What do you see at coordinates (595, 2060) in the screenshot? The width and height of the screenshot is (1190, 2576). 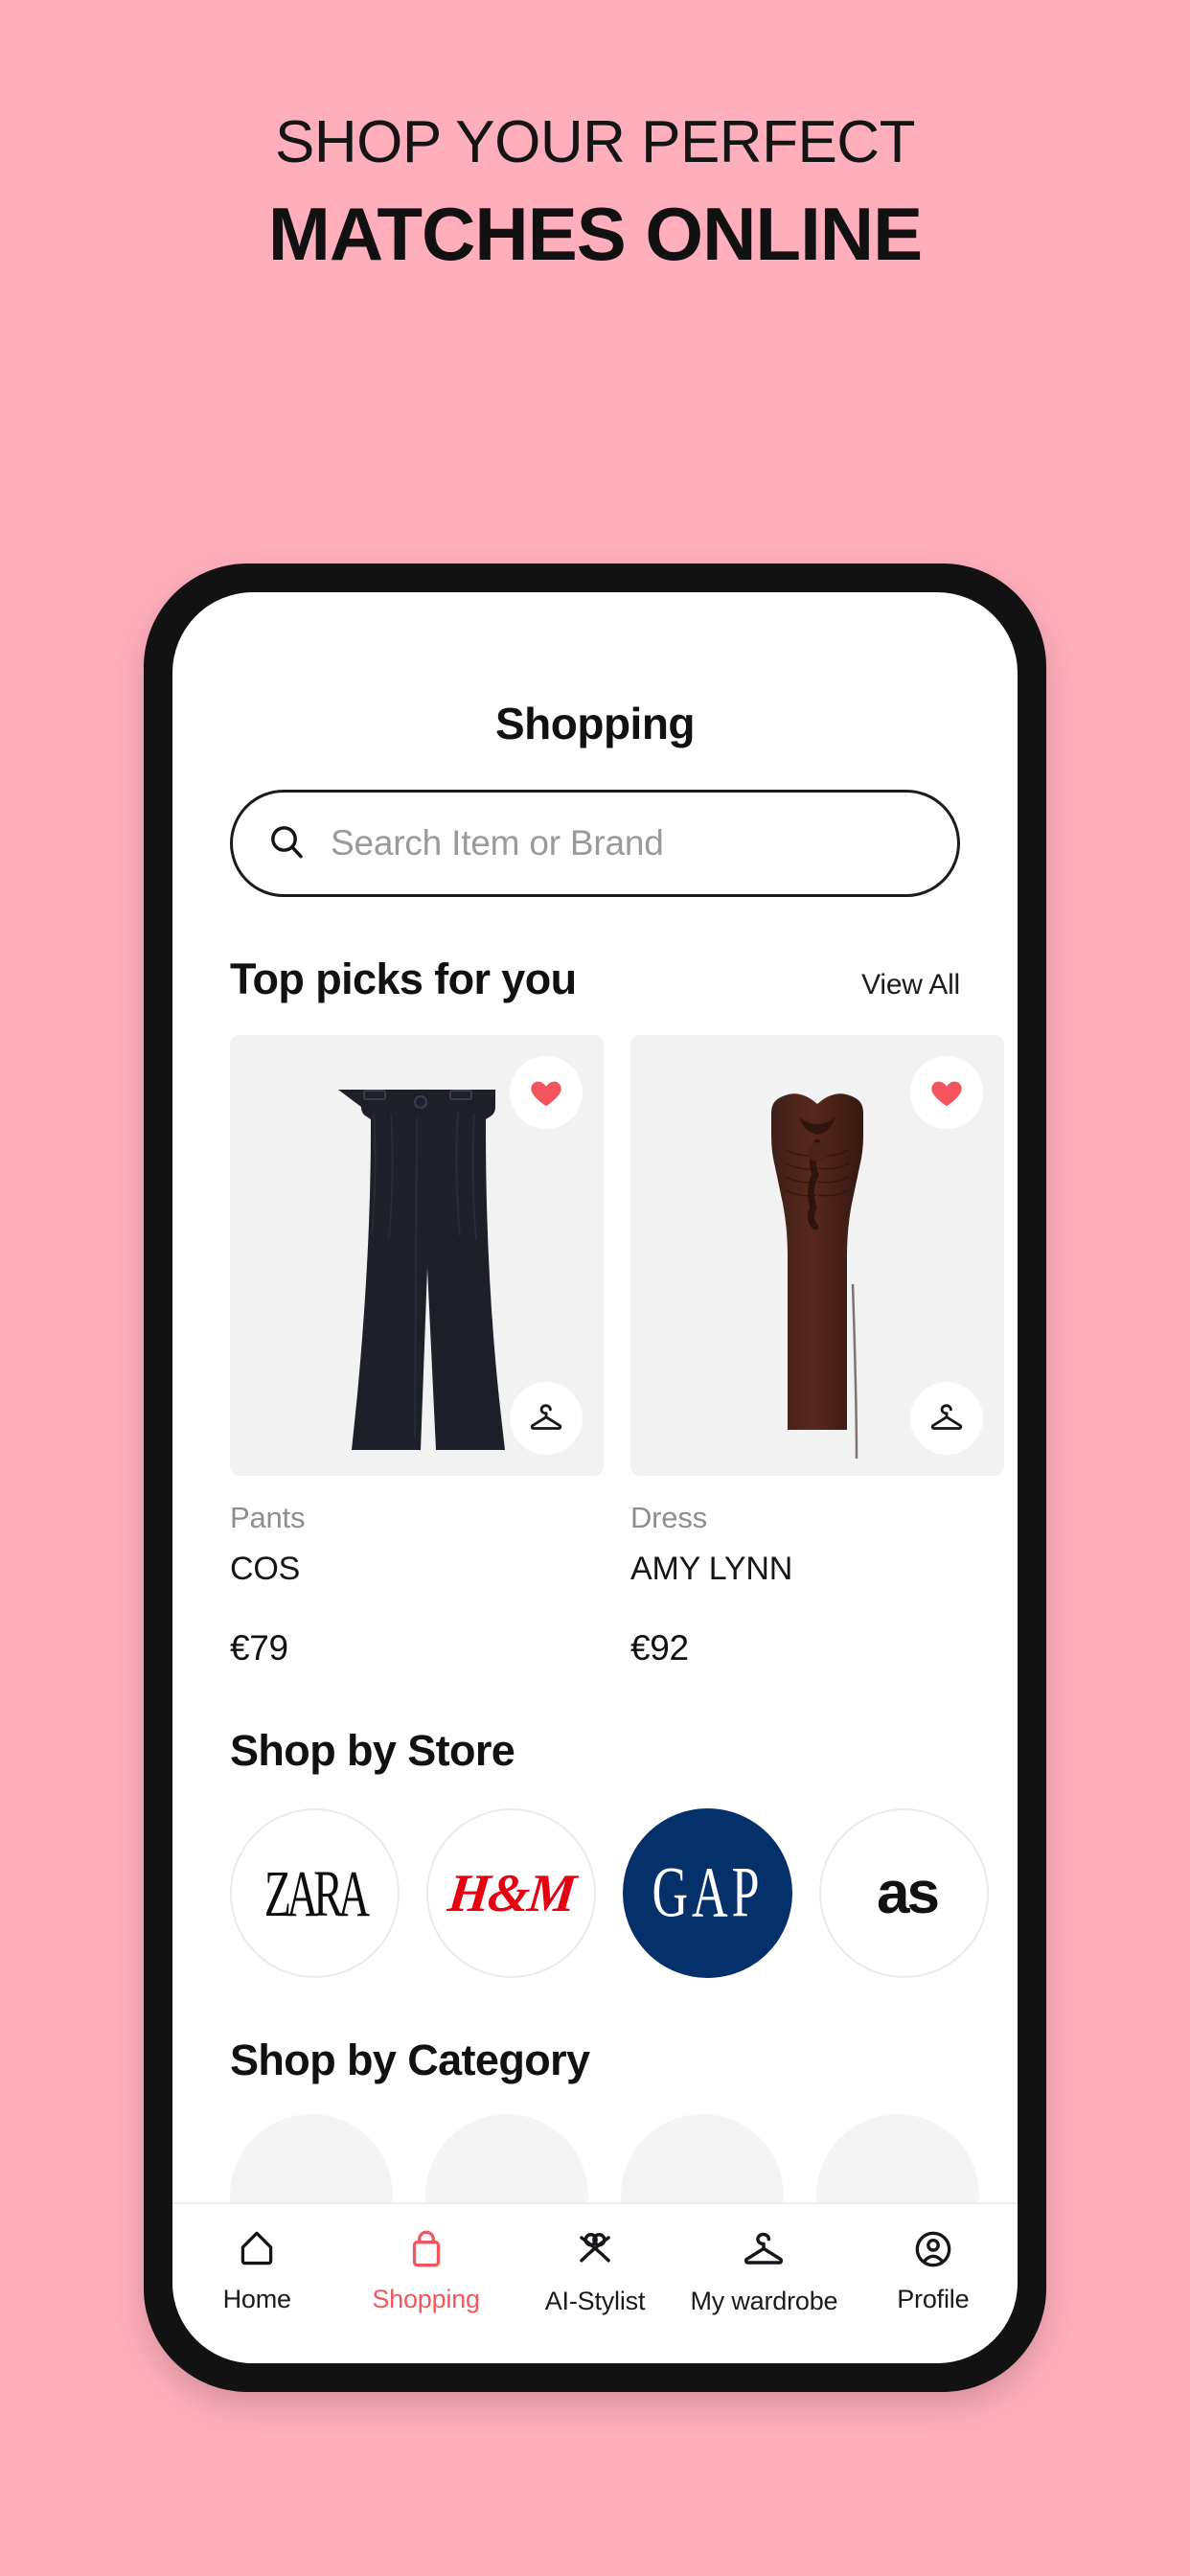 I see `shop-by-category-header: Shop by Category` at bounding box center [595, 2060].